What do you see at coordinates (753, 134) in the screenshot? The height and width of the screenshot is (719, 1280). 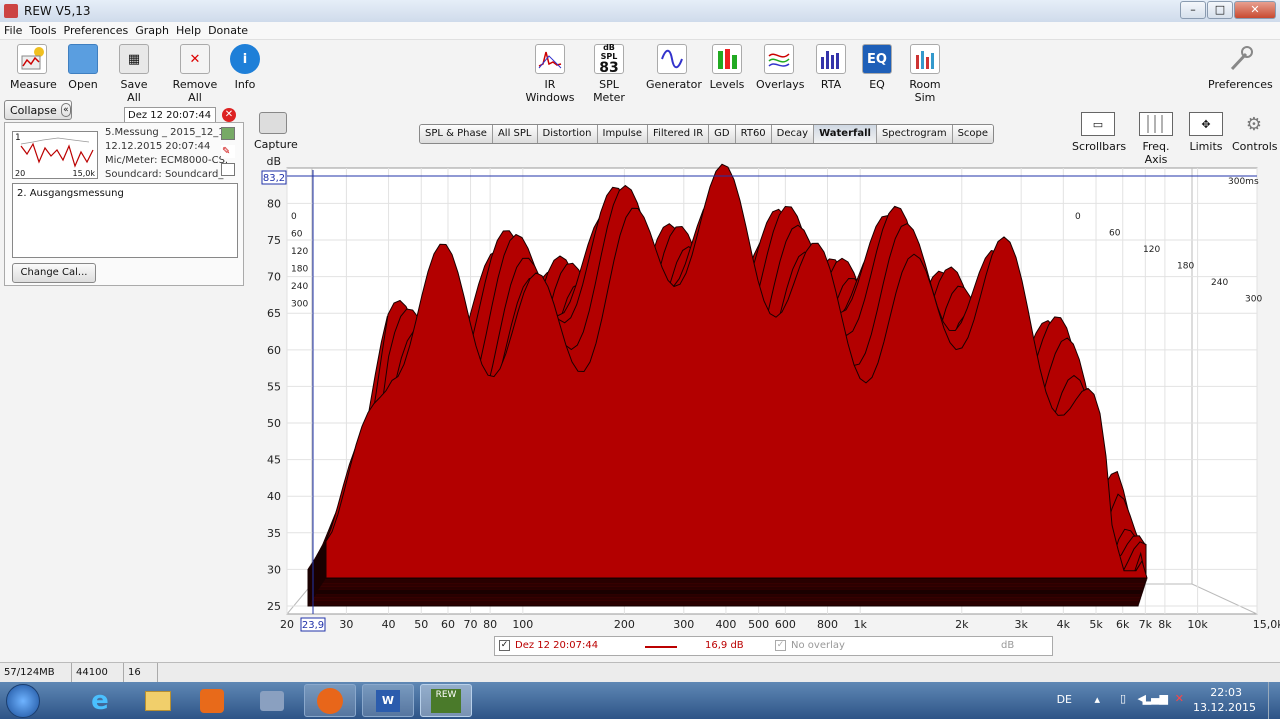 I see `tab-rt60: RT60` at bounding box center [753, 134].